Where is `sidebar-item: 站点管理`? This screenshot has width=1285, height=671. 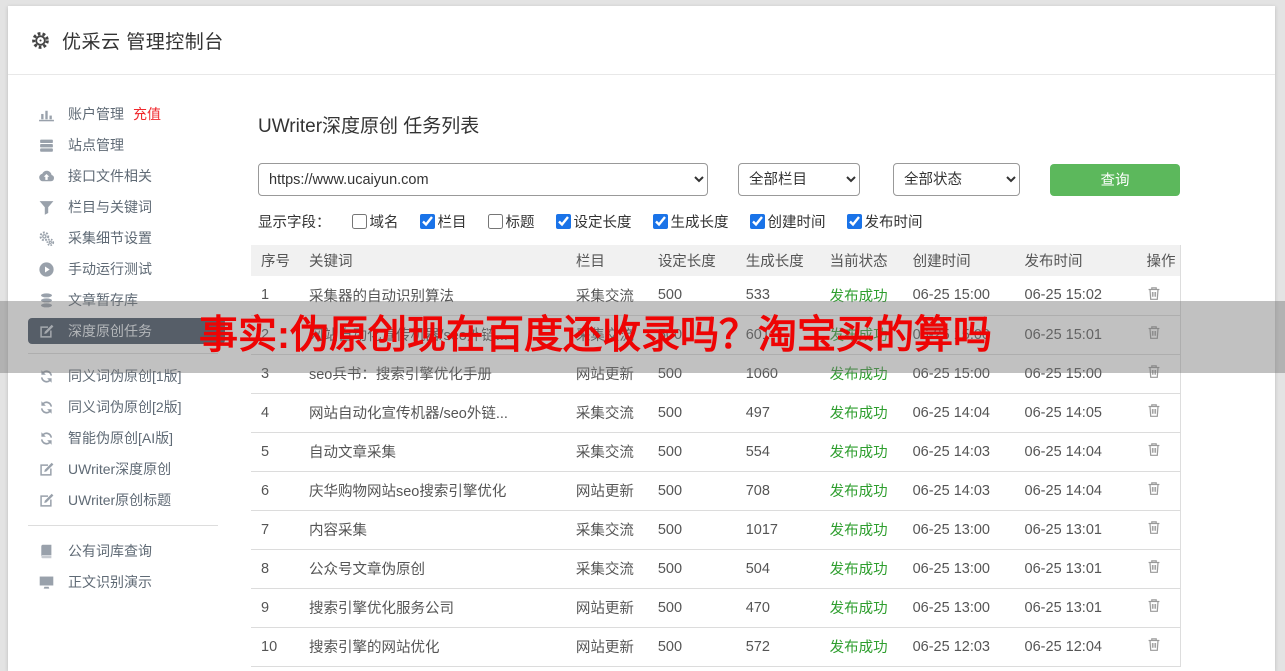 sidebar-item: 站点管理 is located at coordinates (126, 145).